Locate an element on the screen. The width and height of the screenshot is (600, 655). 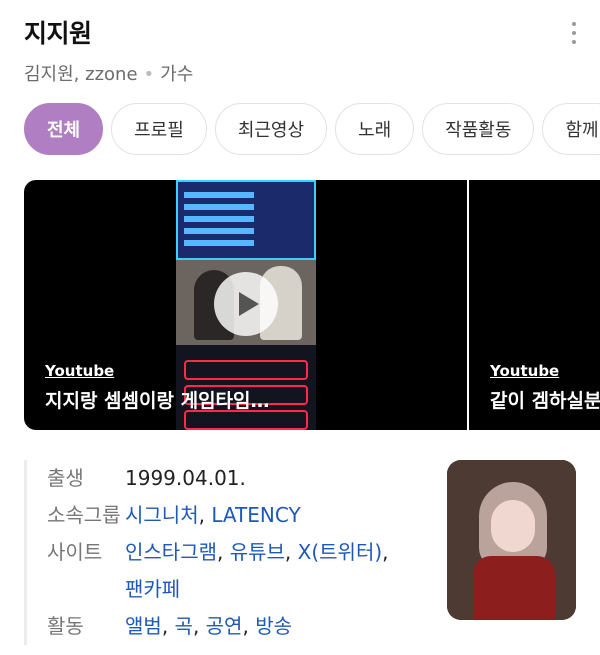
info-row-activity: 활동 앨범, 곡, 공연, 방송 is located at coordinates (247, 626).